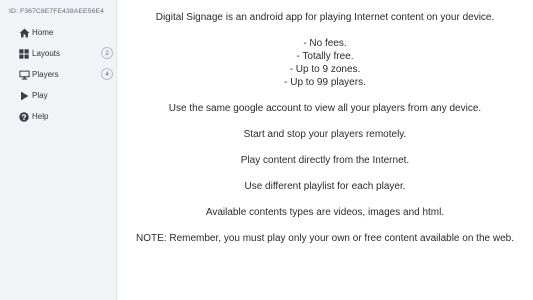 The image size is (533, 300). Describe the element at coordinates (56, 11) in the screenshot. I see `device-id: ID: F367C8E7FE438AEE56E4` at that location.